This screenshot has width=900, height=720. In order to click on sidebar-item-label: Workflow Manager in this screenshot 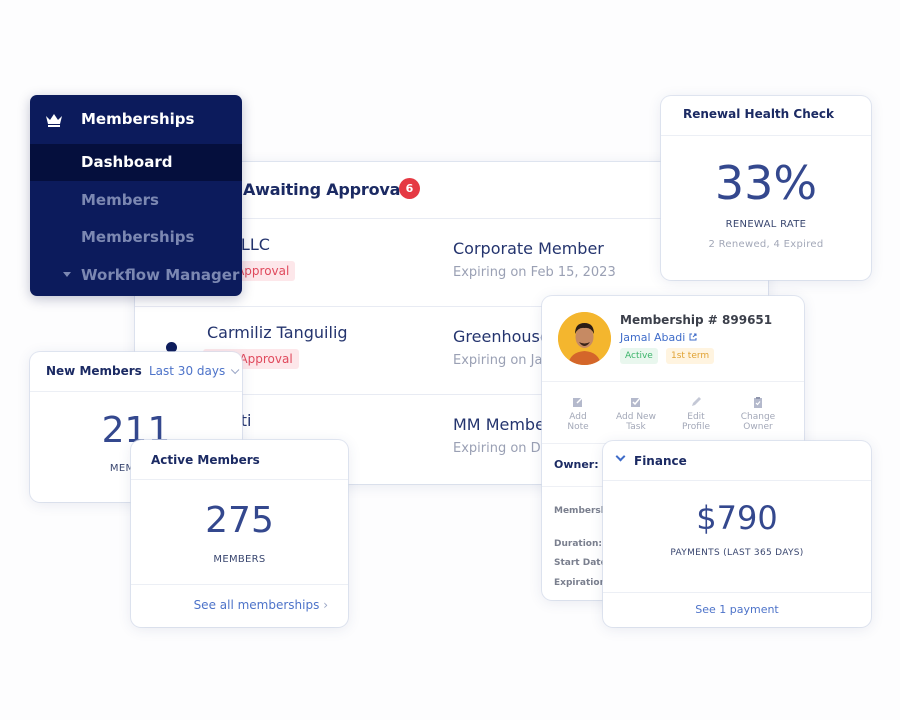, I will do `click(160, 275)`.